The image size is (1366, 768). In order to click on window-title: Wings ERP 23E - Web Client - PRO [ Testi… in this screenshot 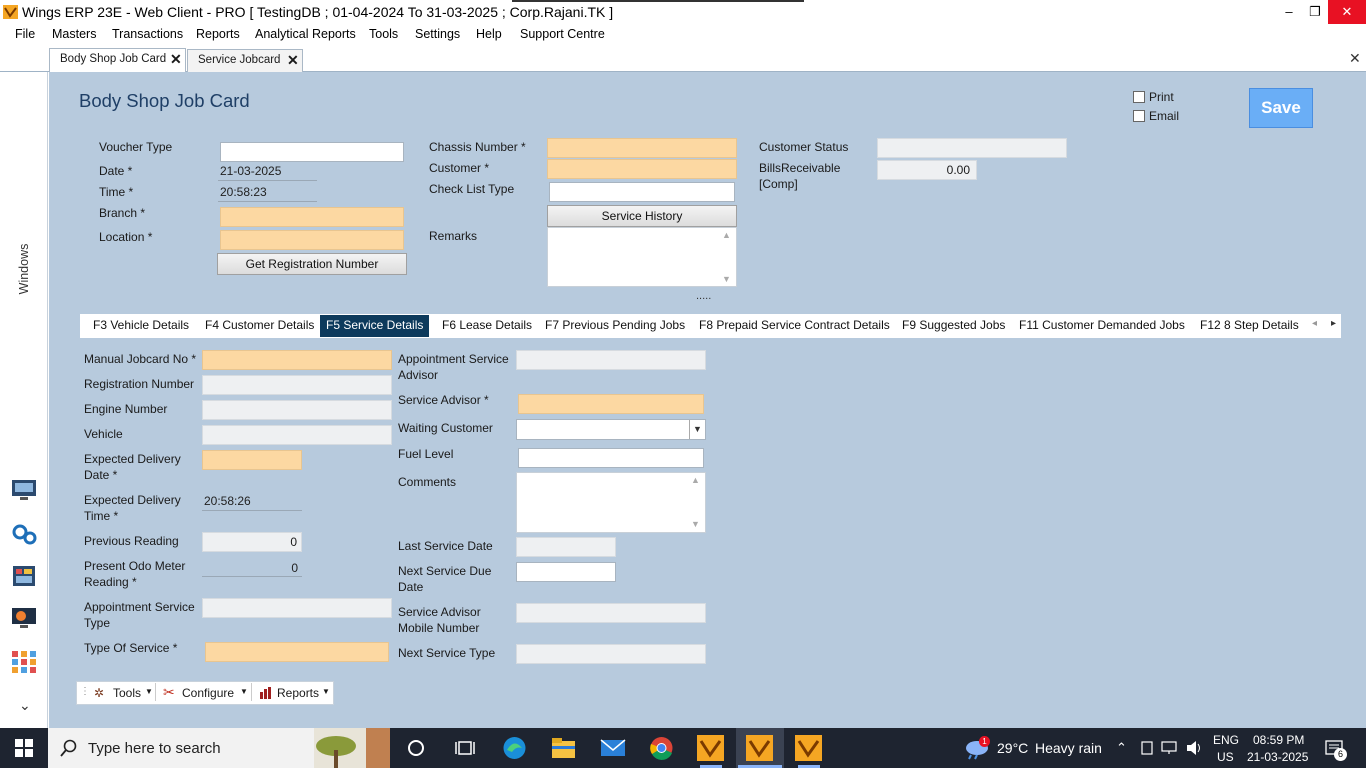, I will do `click(318, 12)`.